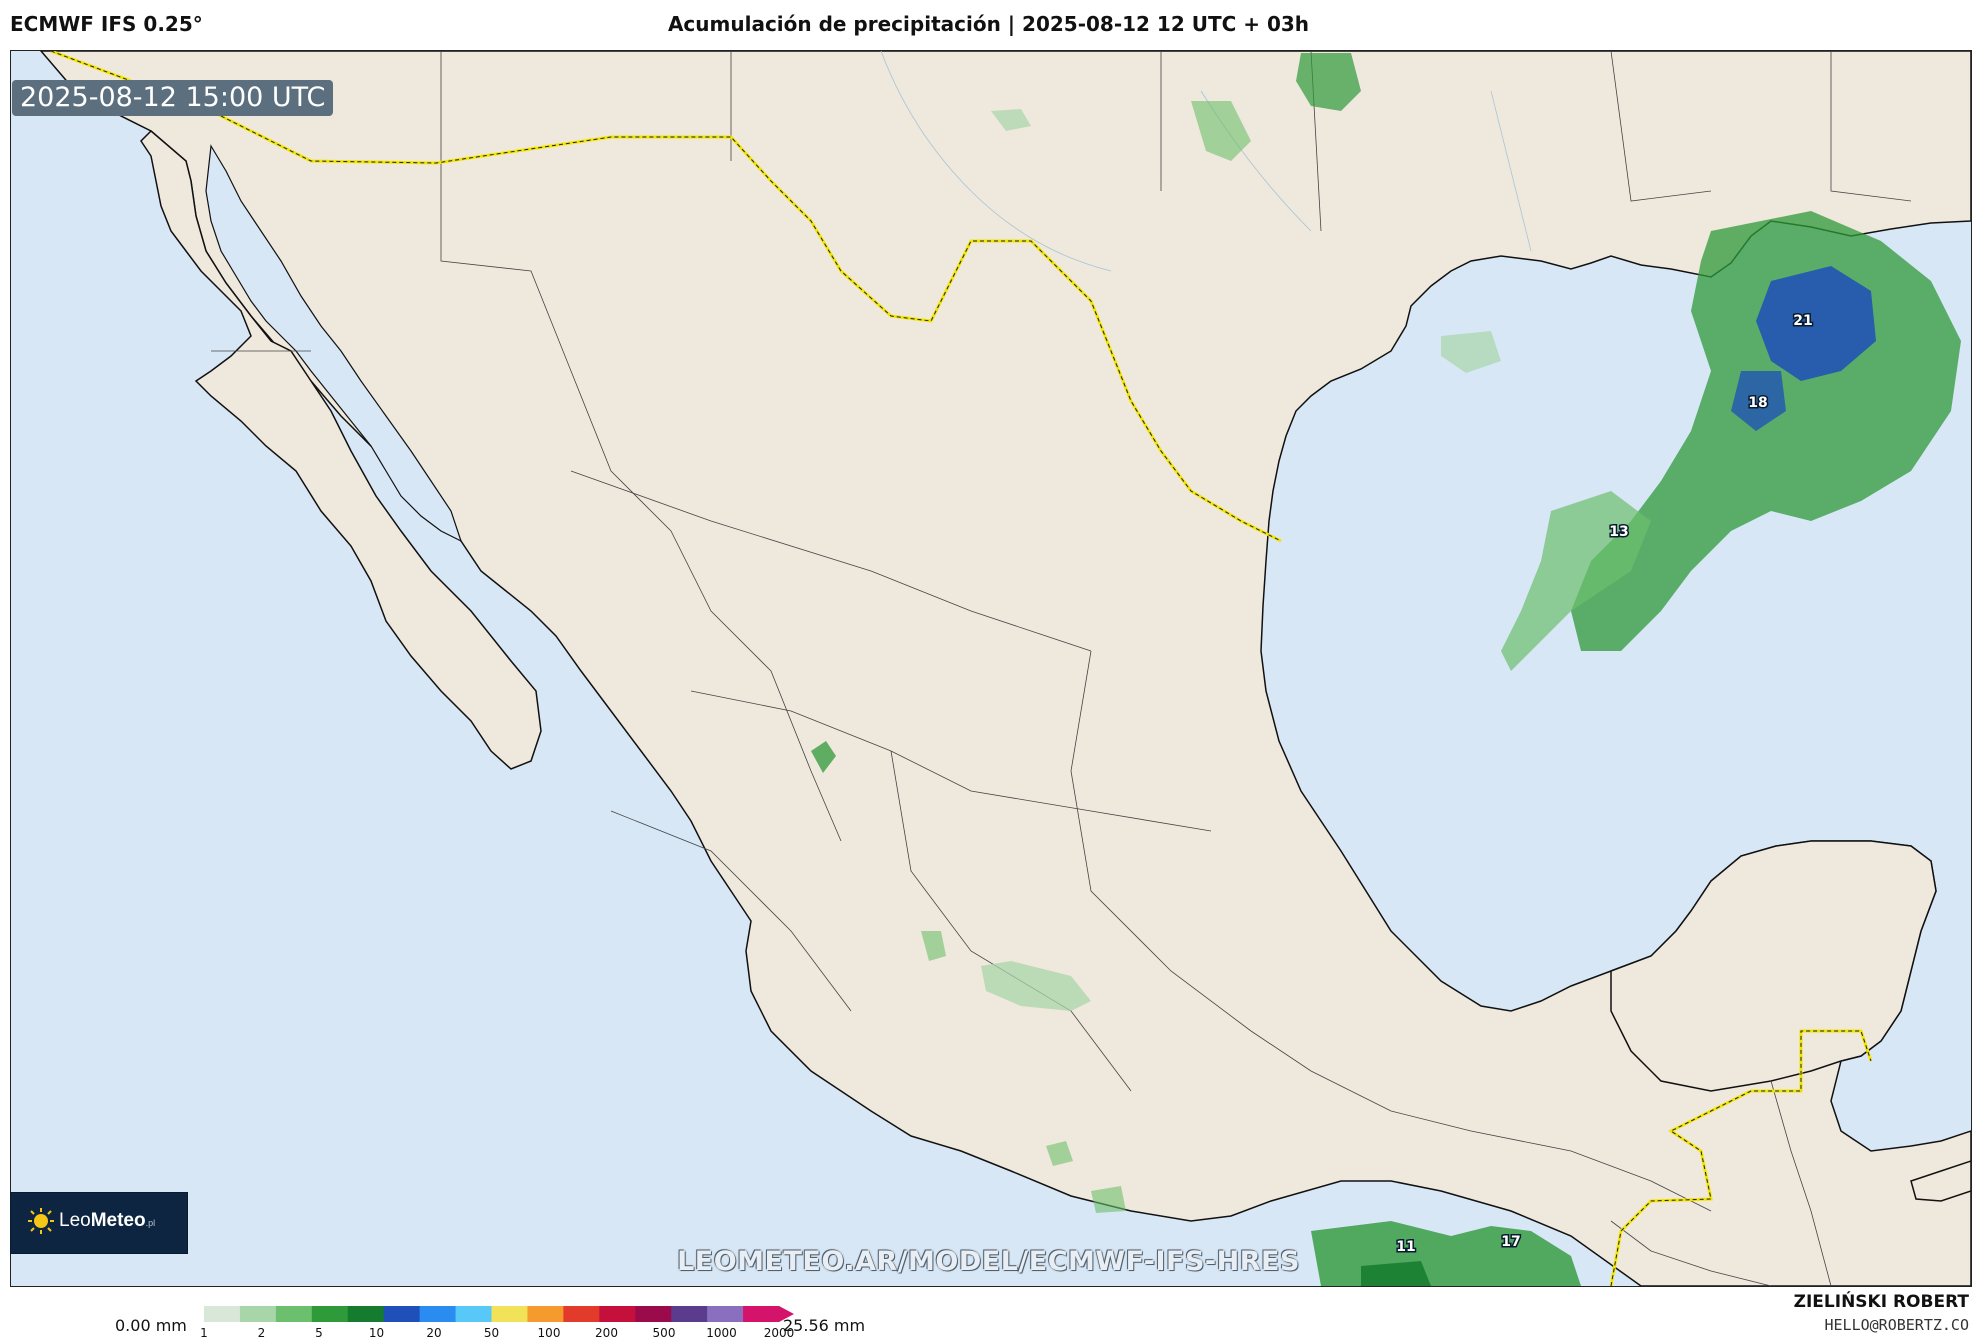  Describe the element at coordinates (1881, 1302) in the screenshot. I see `author-name: ZIELIŃSKI ROBERT` at that location.